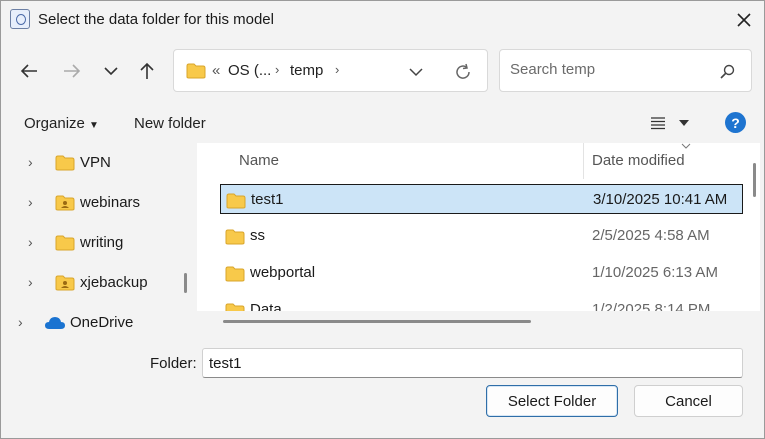  What do you see at coordinates (638, 160) in the screenshot?
I see `column-header-date: Date modified` at bounding box center [638, 160].